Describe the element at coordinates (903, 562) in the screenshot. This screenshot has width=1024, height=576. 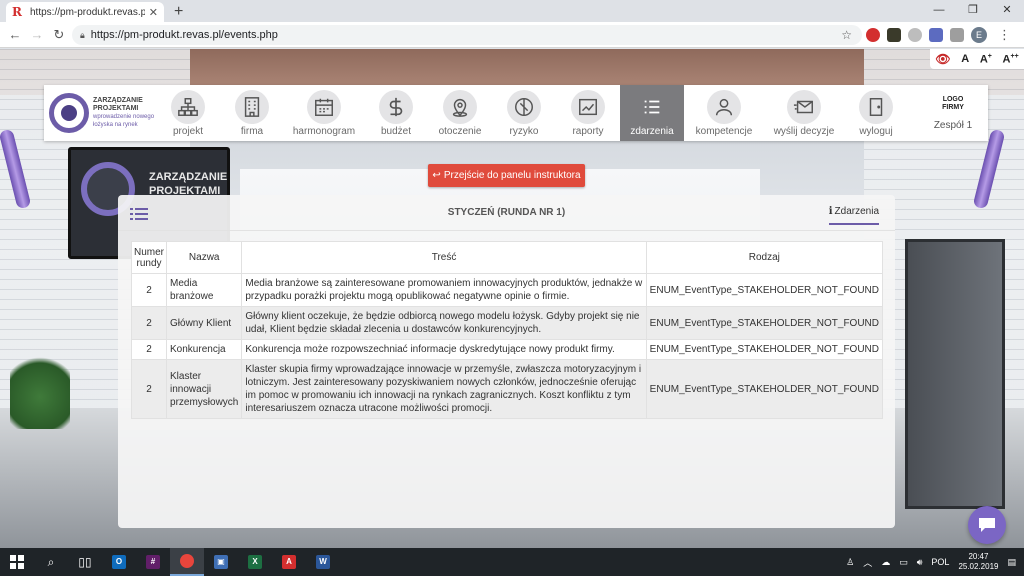
I see `network-icon: ▭` at that location.